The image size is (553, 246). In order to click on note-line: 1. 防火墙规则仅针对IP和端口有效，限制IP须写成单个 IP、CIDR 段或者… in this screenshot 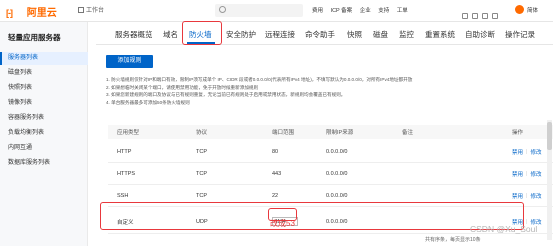, I will do `click(259, 79)`.